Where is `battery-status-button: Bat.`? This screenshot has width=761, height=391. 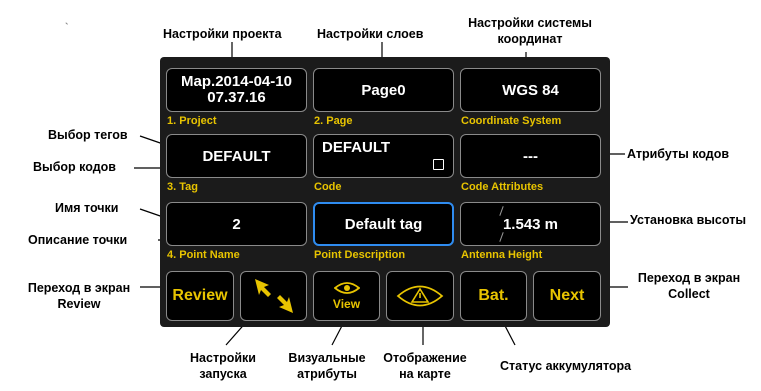
battery-status-button: Bat. is located at coordinates (493, 296).